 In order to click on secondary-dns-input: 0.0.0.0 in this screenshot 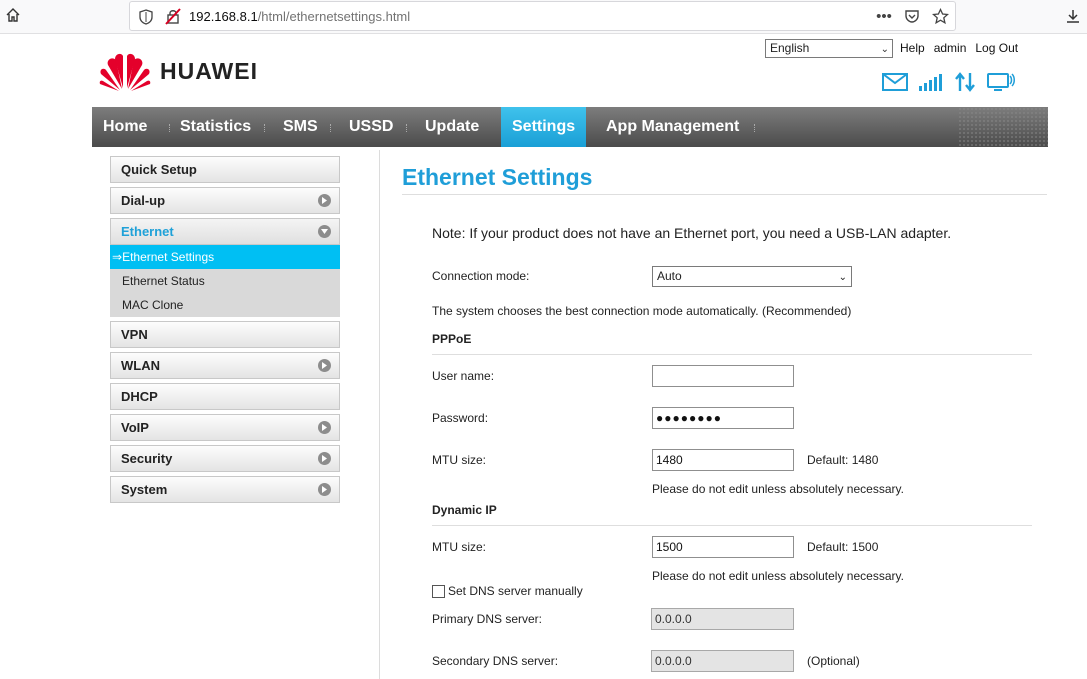, I will do `click(722, 661)`.